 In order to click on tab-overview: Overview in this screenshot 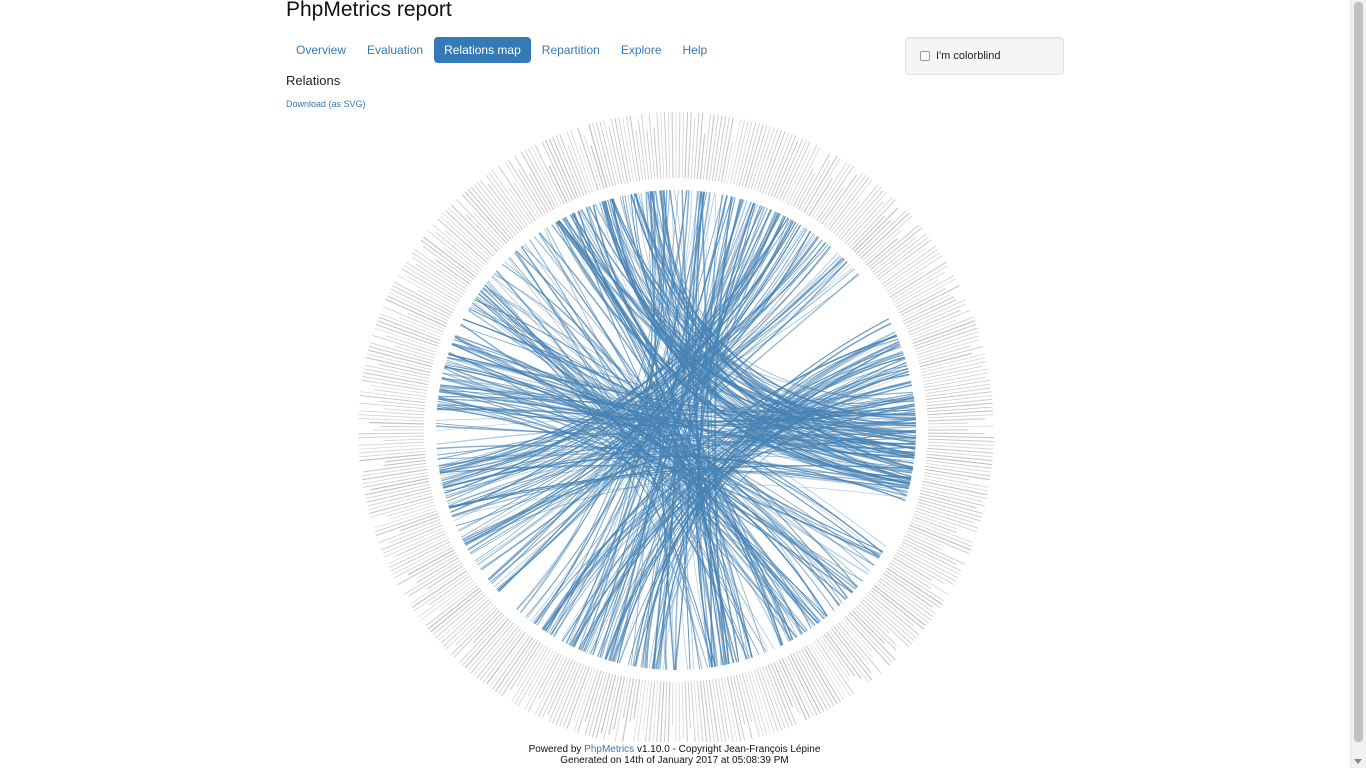, I will do `click(321, 50)`.